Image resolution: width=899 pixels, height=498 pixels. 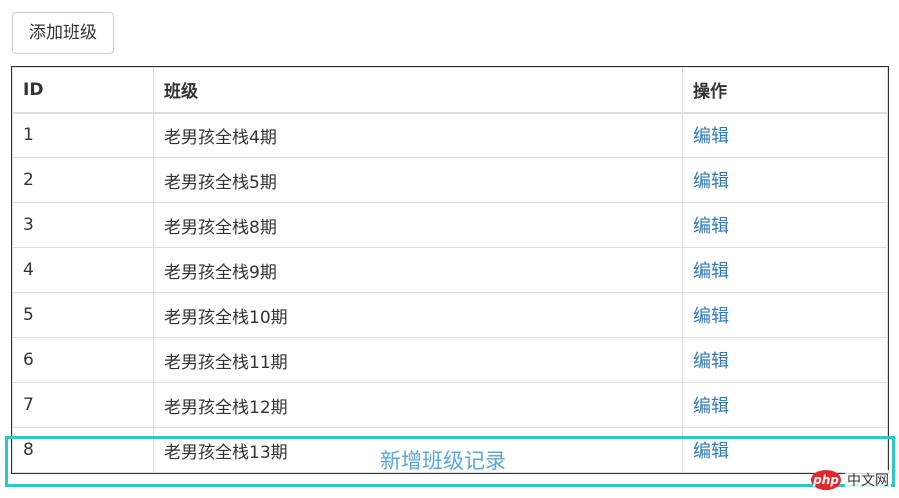 What do you see at coordinates (418, 90) in the screenshot?
I see `column-header-class: 班级` at bounding box center [418, 90].